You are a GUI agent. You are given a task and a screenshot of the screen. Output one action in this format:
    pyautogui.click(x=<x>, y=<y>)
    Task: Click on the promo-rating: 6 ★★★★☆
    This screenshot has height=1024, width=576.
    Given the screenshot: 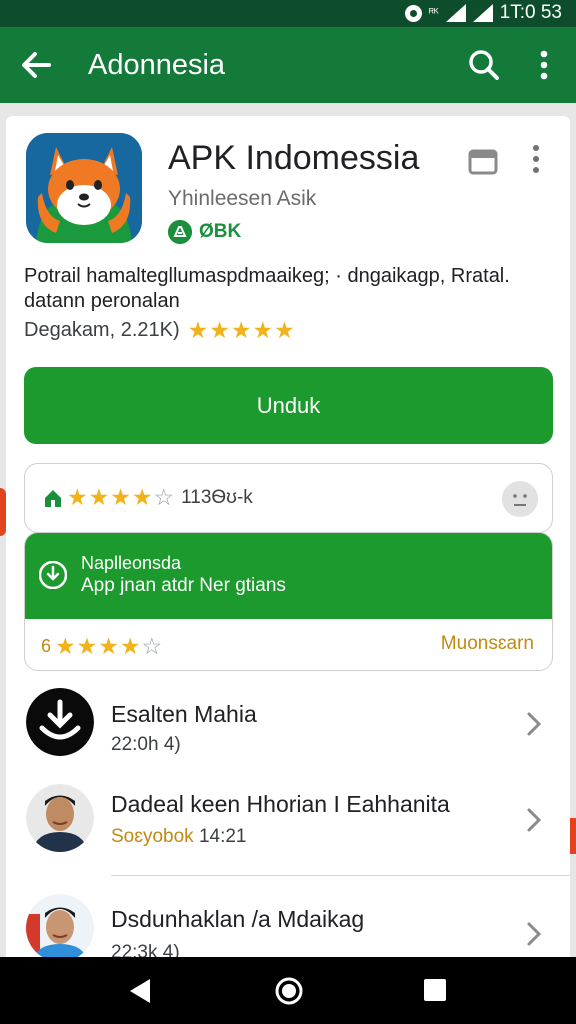 What is the action you would take?
    pyautogui.click(x=102, y=646)
    